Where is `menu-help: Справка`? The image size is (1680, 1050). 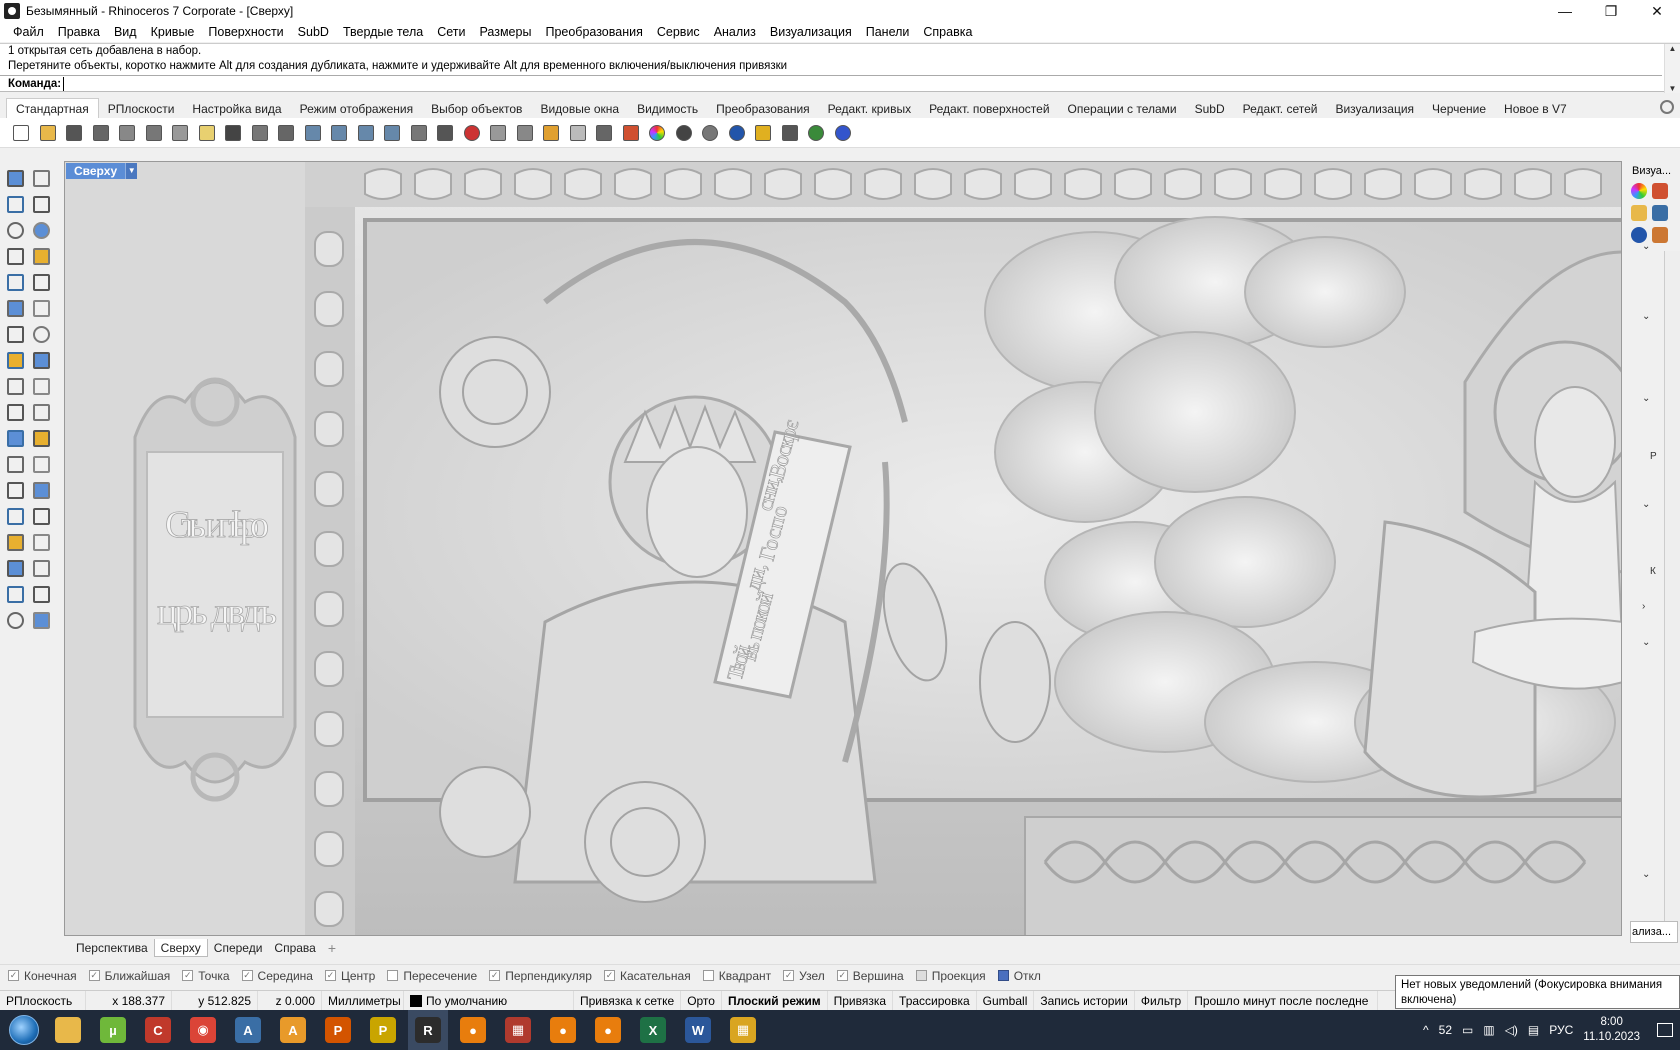
menu-help: Справка is located at coordinates (947, 32).